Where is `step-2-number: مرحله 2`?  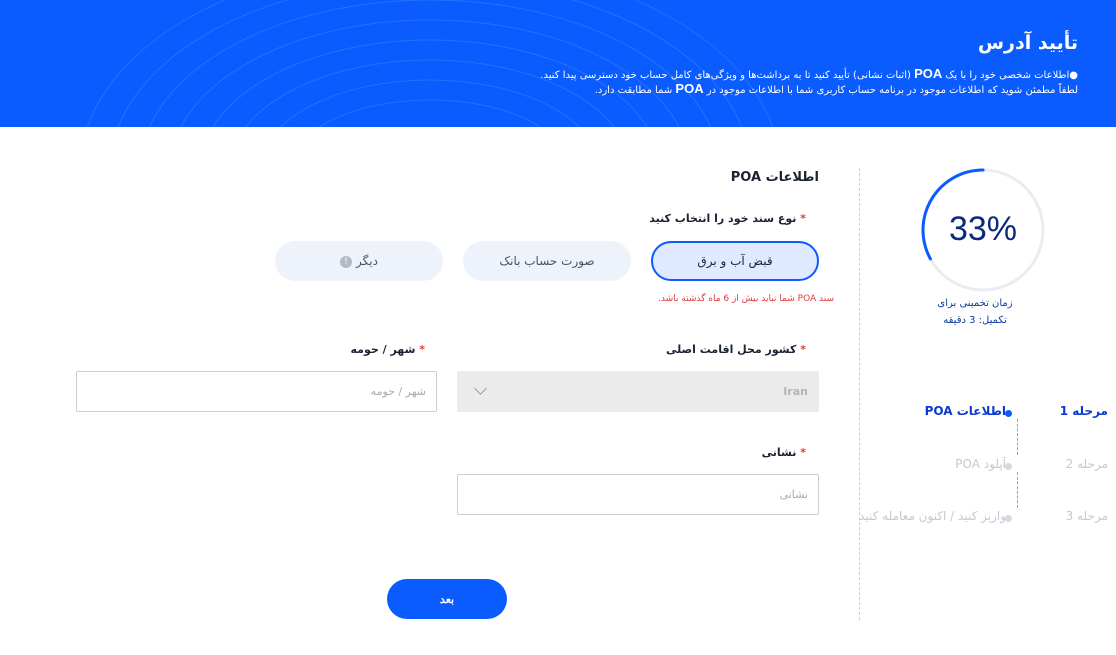
step-2-number: مرحله 2 is located at coordinates (1086, 464).